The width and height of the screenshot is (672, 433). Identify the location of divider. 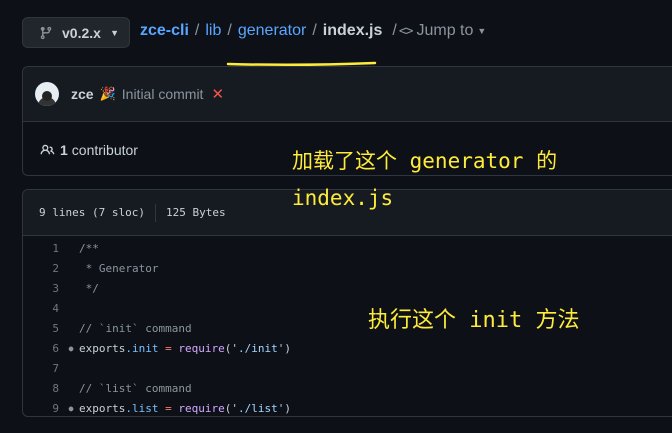
(155, 212).